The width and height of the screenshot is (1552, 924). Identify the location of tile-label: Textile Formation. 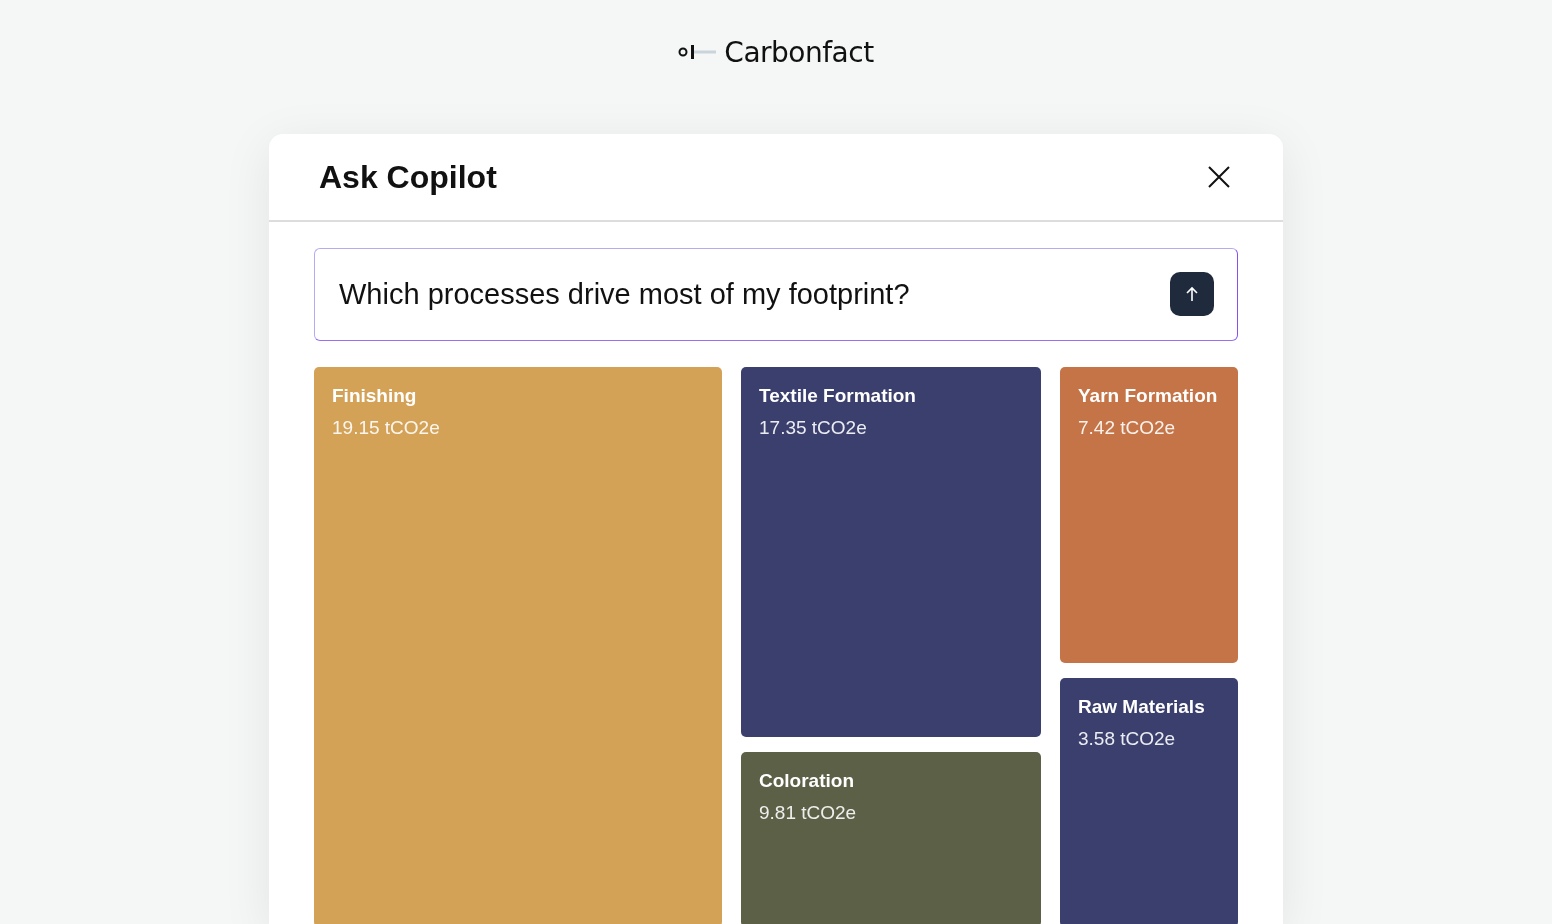
(838, 396).